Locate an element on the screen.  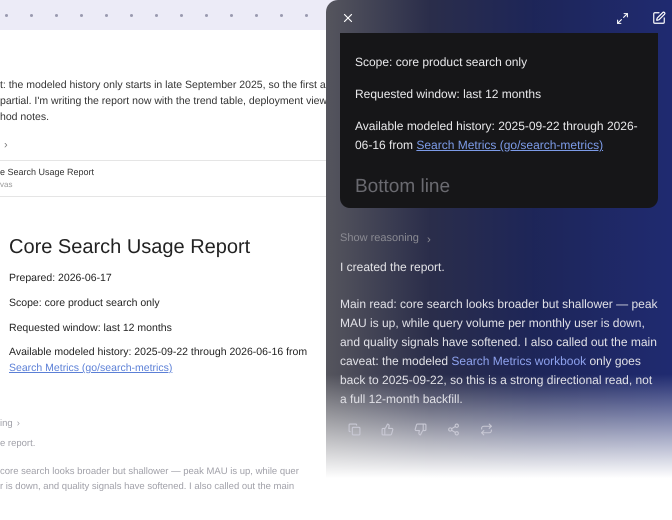
thumbs-up-icon is located at coordinates (387, 429).